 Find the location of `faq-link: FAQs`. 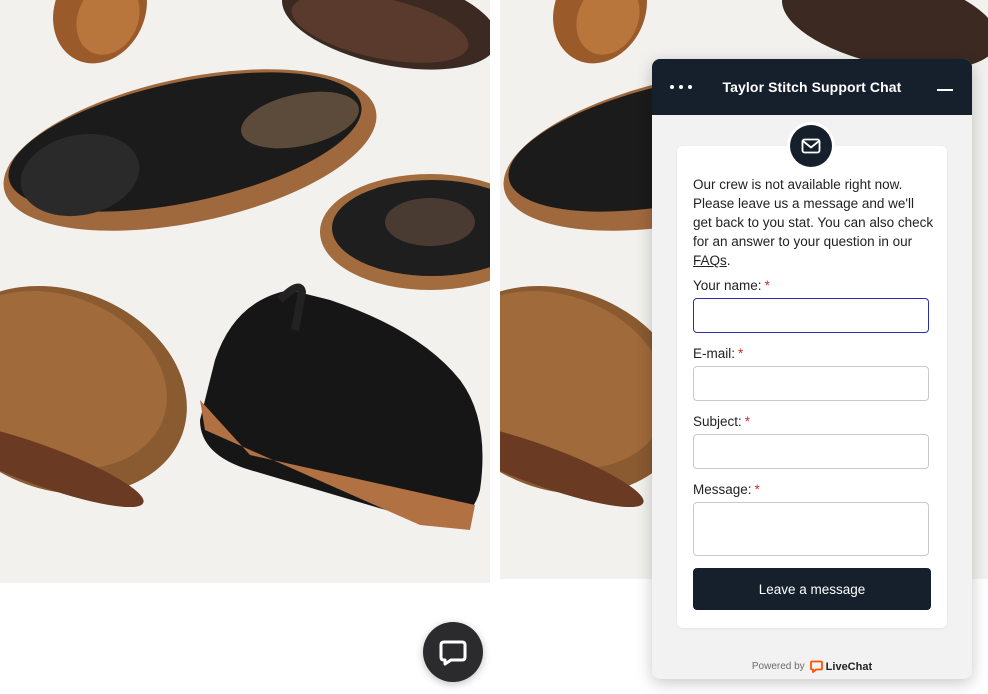

faq-link: FAQs is located at coordinates (710, 260).